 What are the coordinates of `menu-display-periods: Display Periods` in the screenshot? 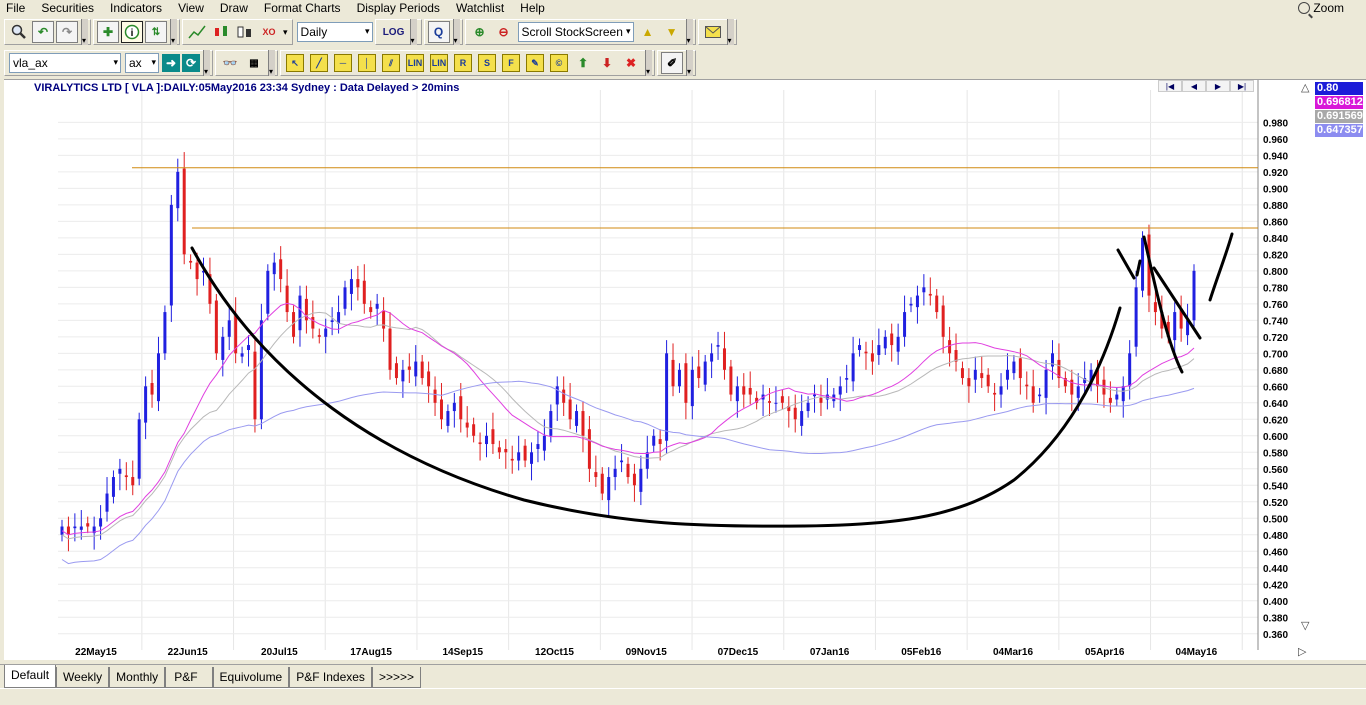 It's located at (398, 8).